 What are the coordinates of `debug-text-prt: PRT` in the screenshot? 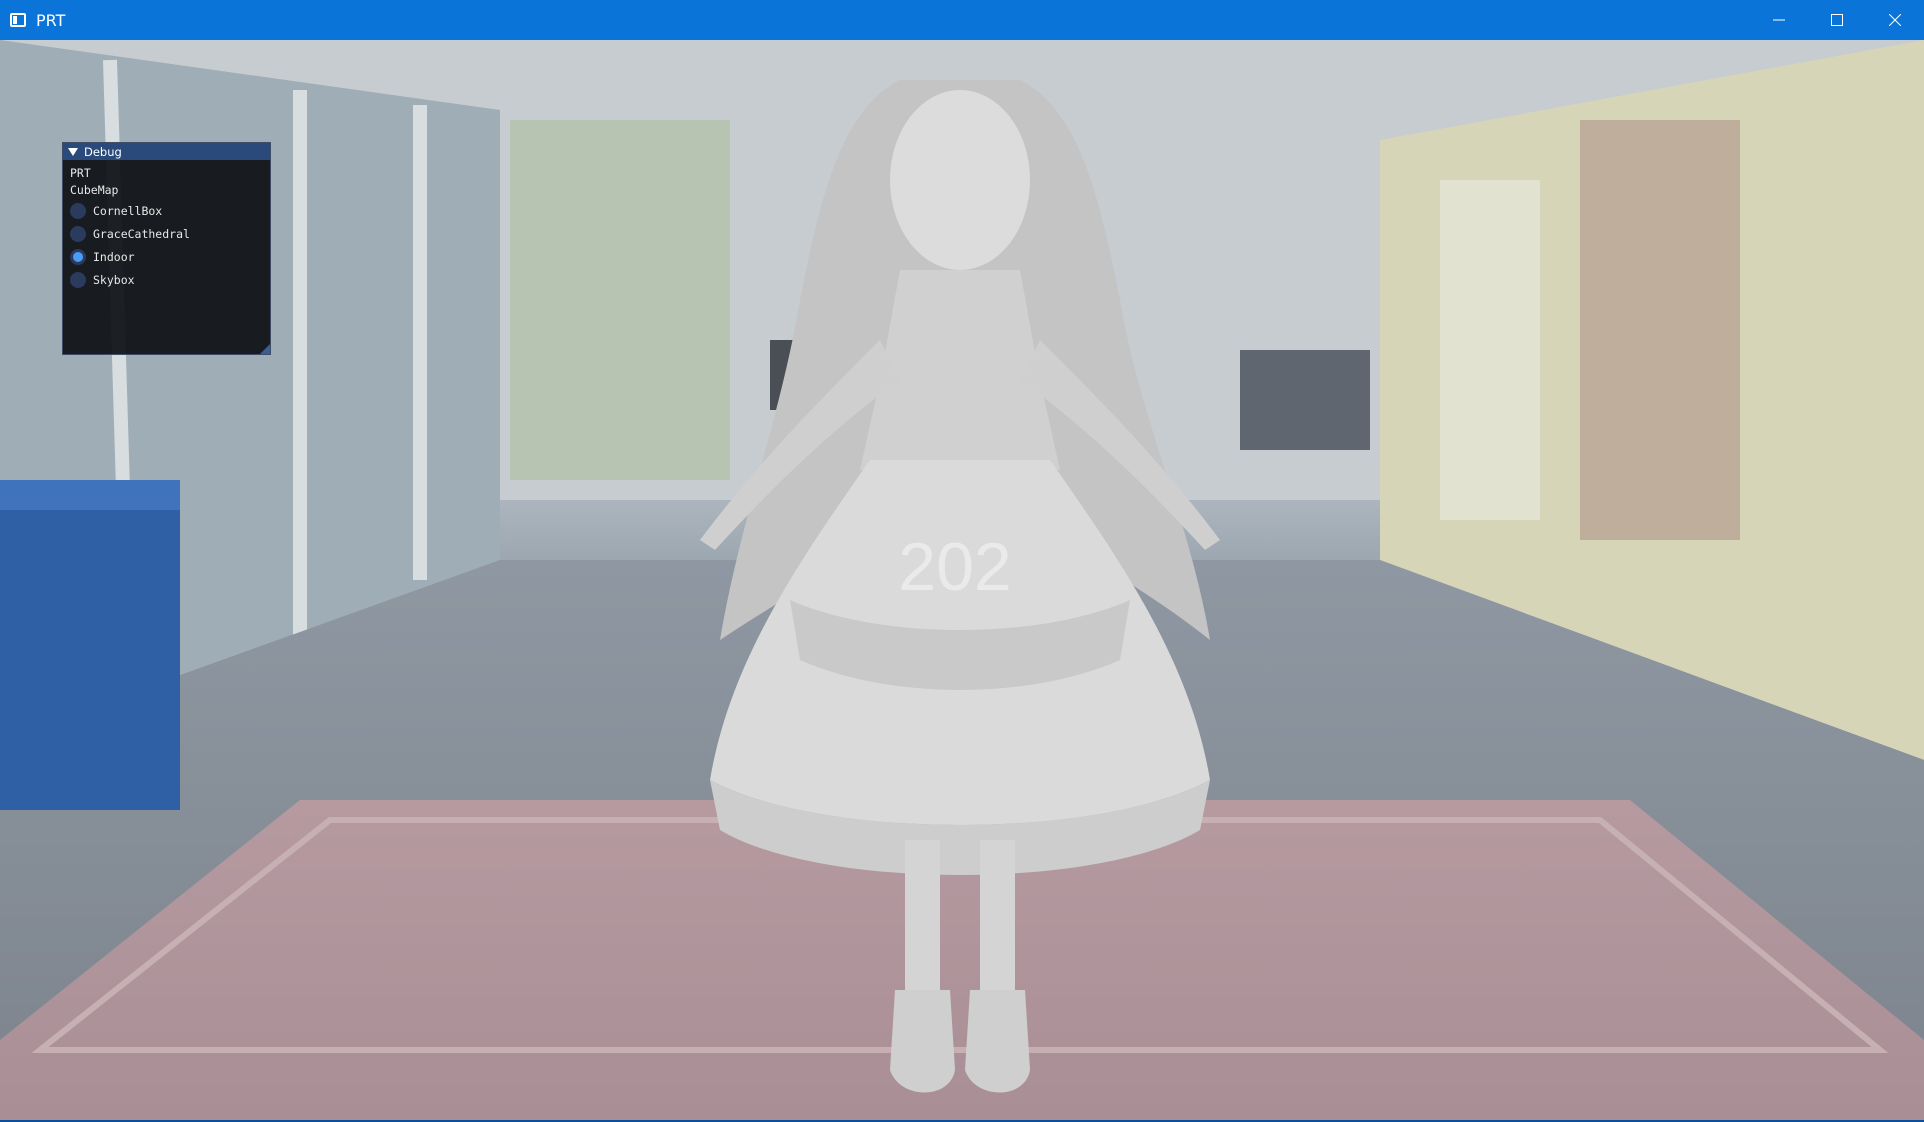 It's located at (80, 173).